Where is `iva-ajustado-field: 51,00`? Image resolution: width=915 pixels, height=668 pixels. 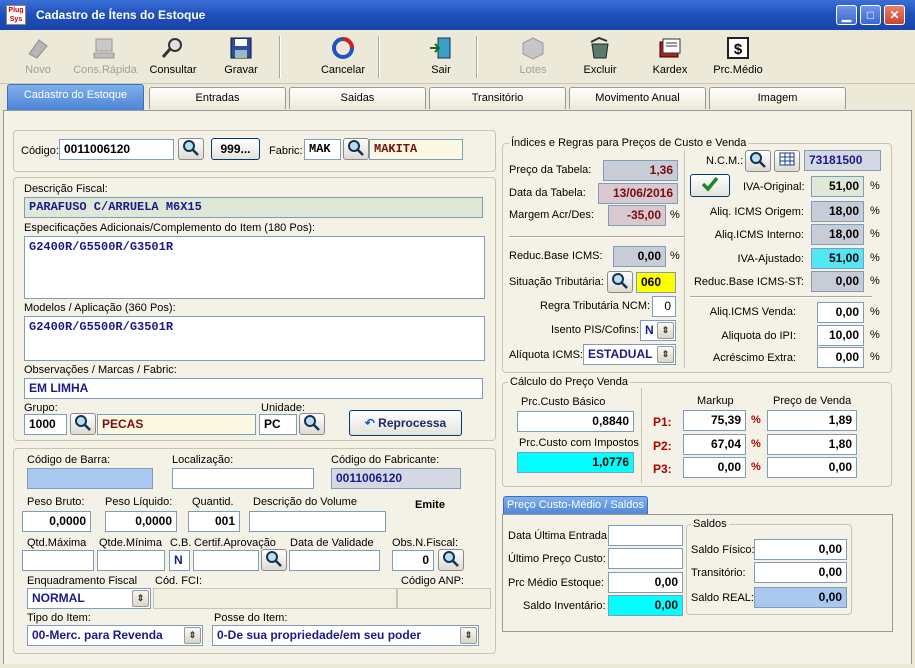 iva-ajustado-field: 51,00 is located at coordinates (837, 258).